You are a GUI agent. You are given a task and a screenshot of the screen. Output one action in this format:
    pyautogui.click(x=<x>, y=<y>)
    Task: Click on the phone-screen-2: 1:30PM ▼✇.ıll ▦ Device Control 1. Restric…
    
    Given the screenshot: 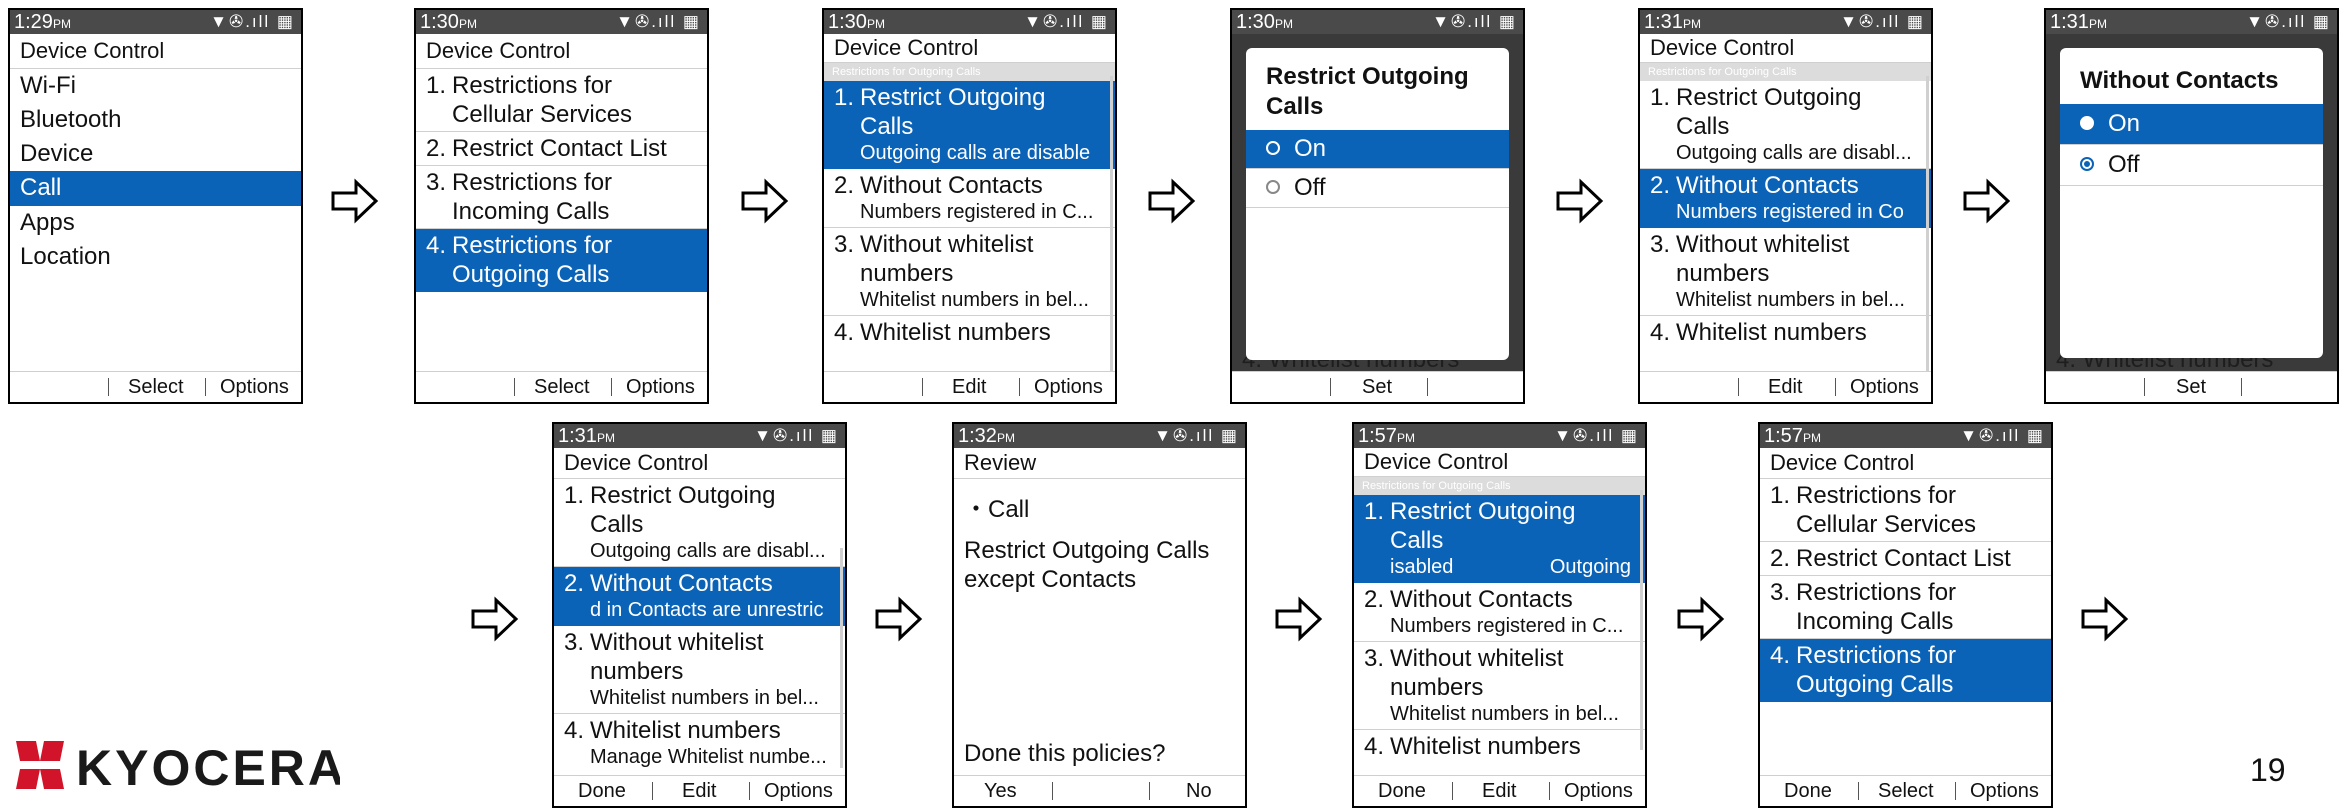 What is the action you would take?
    pyautogui.click(x=561, y=206)
    